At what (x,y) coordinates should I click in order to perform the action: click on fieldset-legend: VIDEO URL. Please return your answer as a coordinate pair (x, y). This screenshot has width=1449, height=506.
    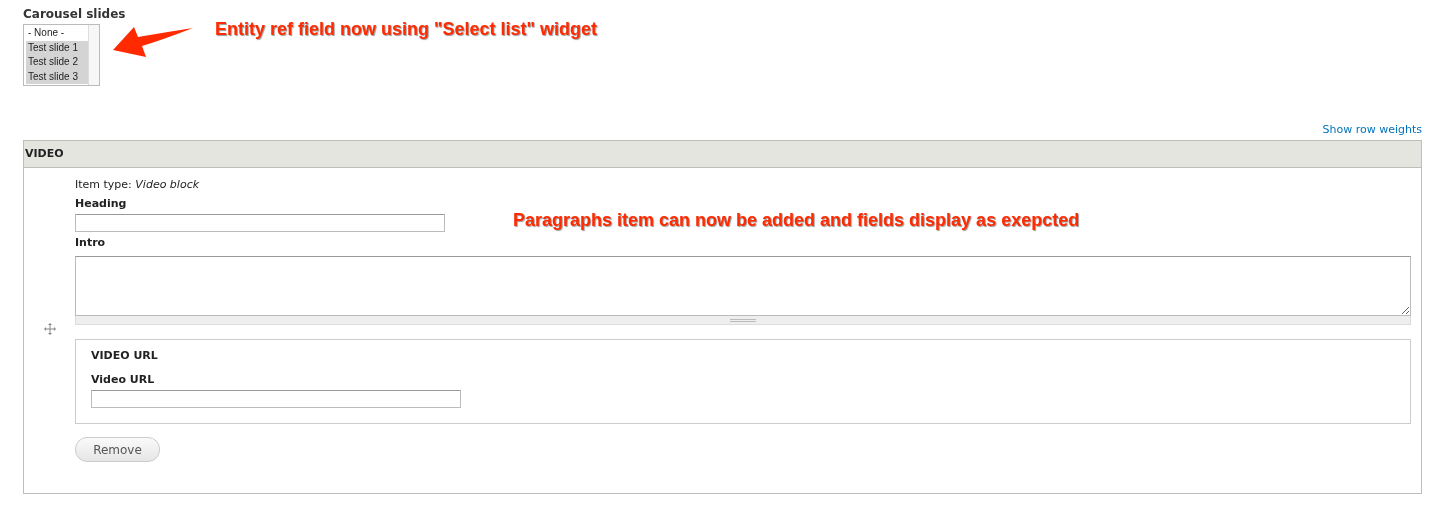
    Looking at the image, I should click on (750, 356).